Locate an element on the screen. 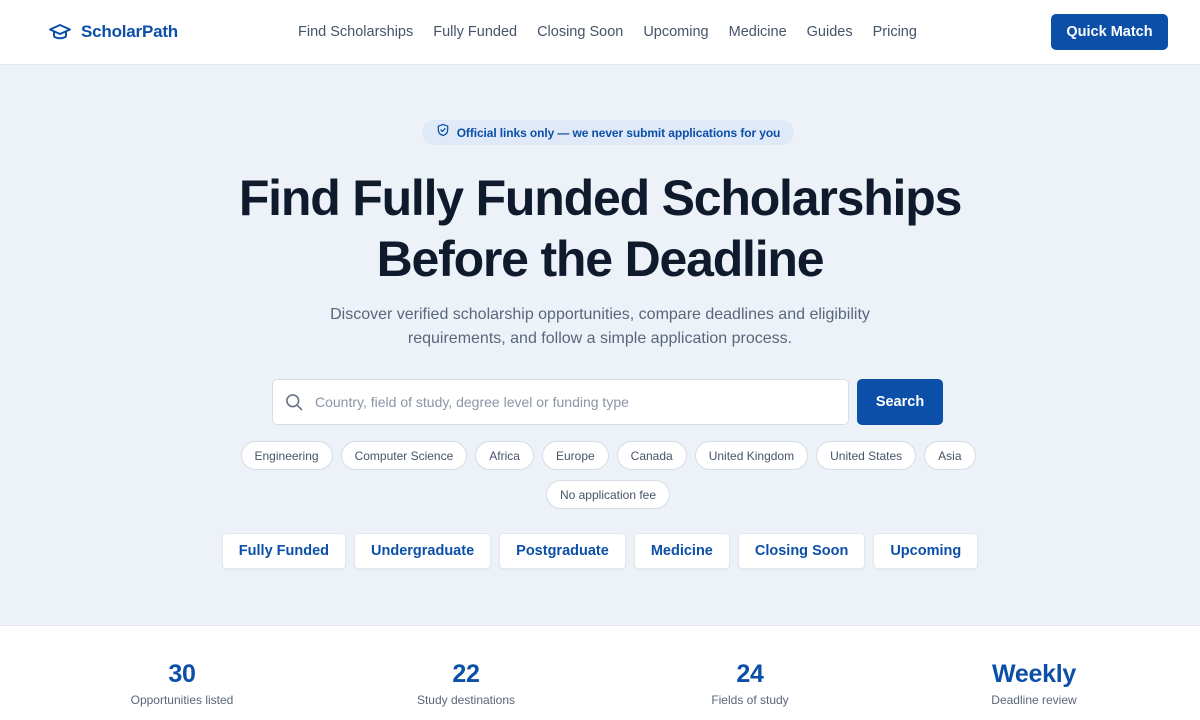 The width and height of the screenshot is (1200, 720). stat-value: 30 is located at coordinates (182, 674).